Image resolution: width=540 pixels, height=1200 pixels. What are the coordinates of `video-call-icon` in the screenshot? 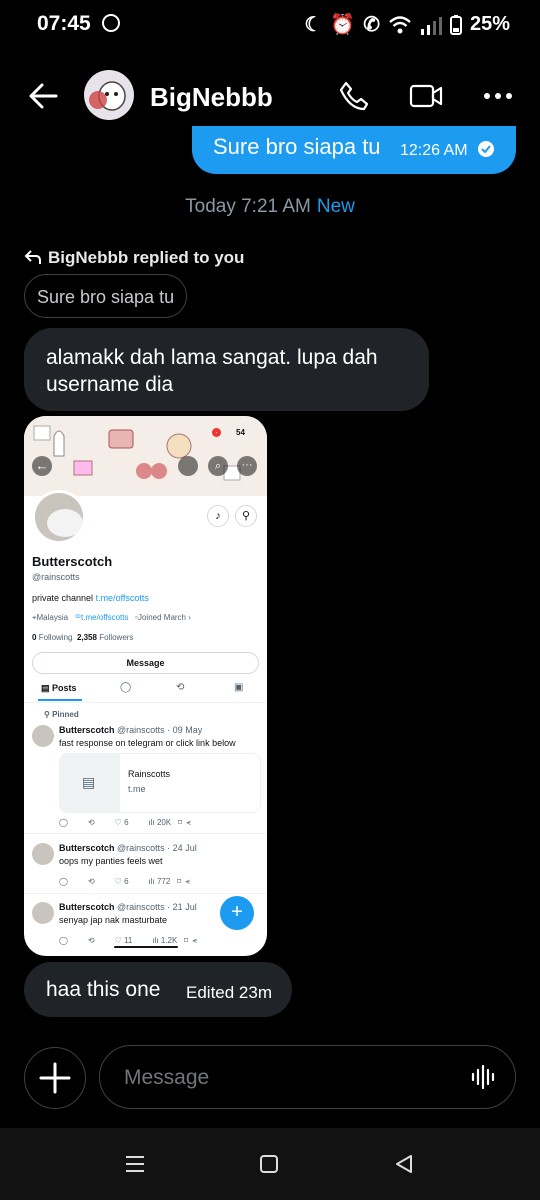 It's located at (426, 96).